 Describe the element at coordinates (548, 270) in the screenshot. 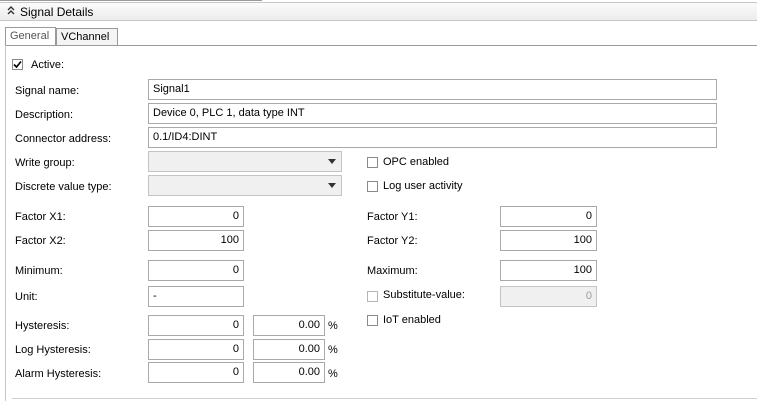

I see `maximum-input: 100` at that location.